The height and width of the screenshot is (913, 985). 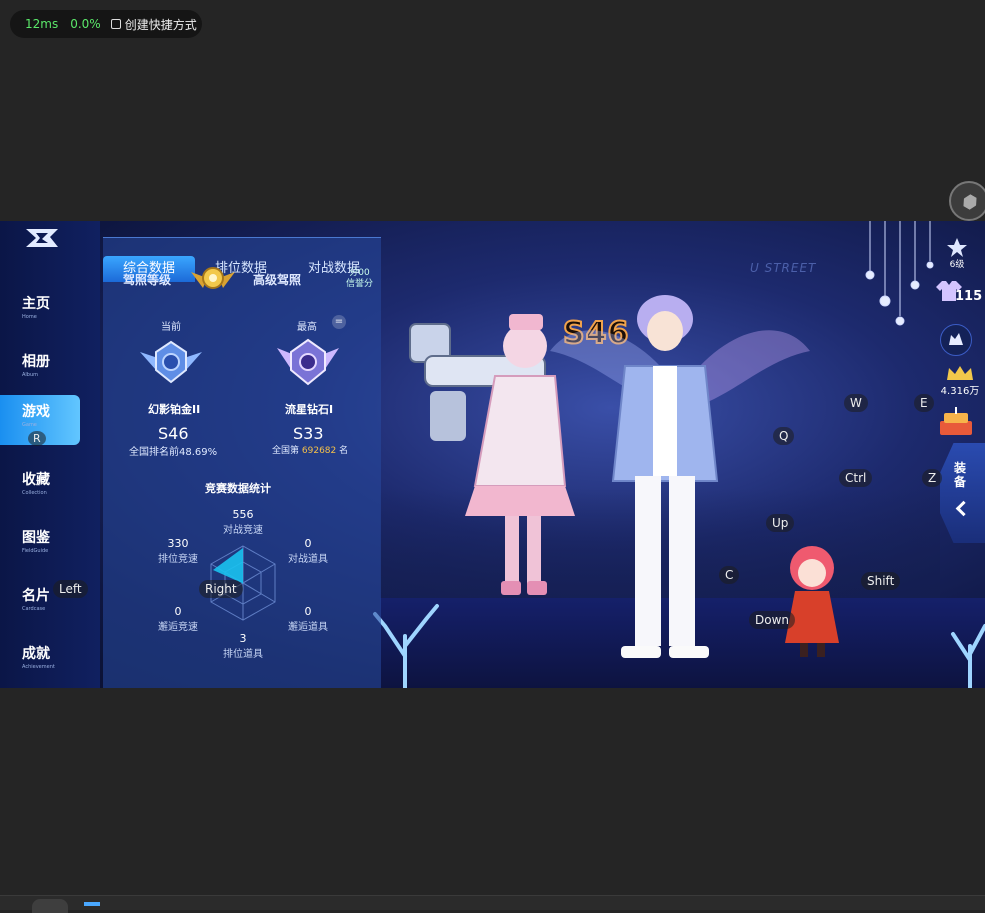 What do you see at coordinates (238, 488) in the screenshot?
I see `stats-title: 竞赛数据统计` at bounding box center [238, 488].